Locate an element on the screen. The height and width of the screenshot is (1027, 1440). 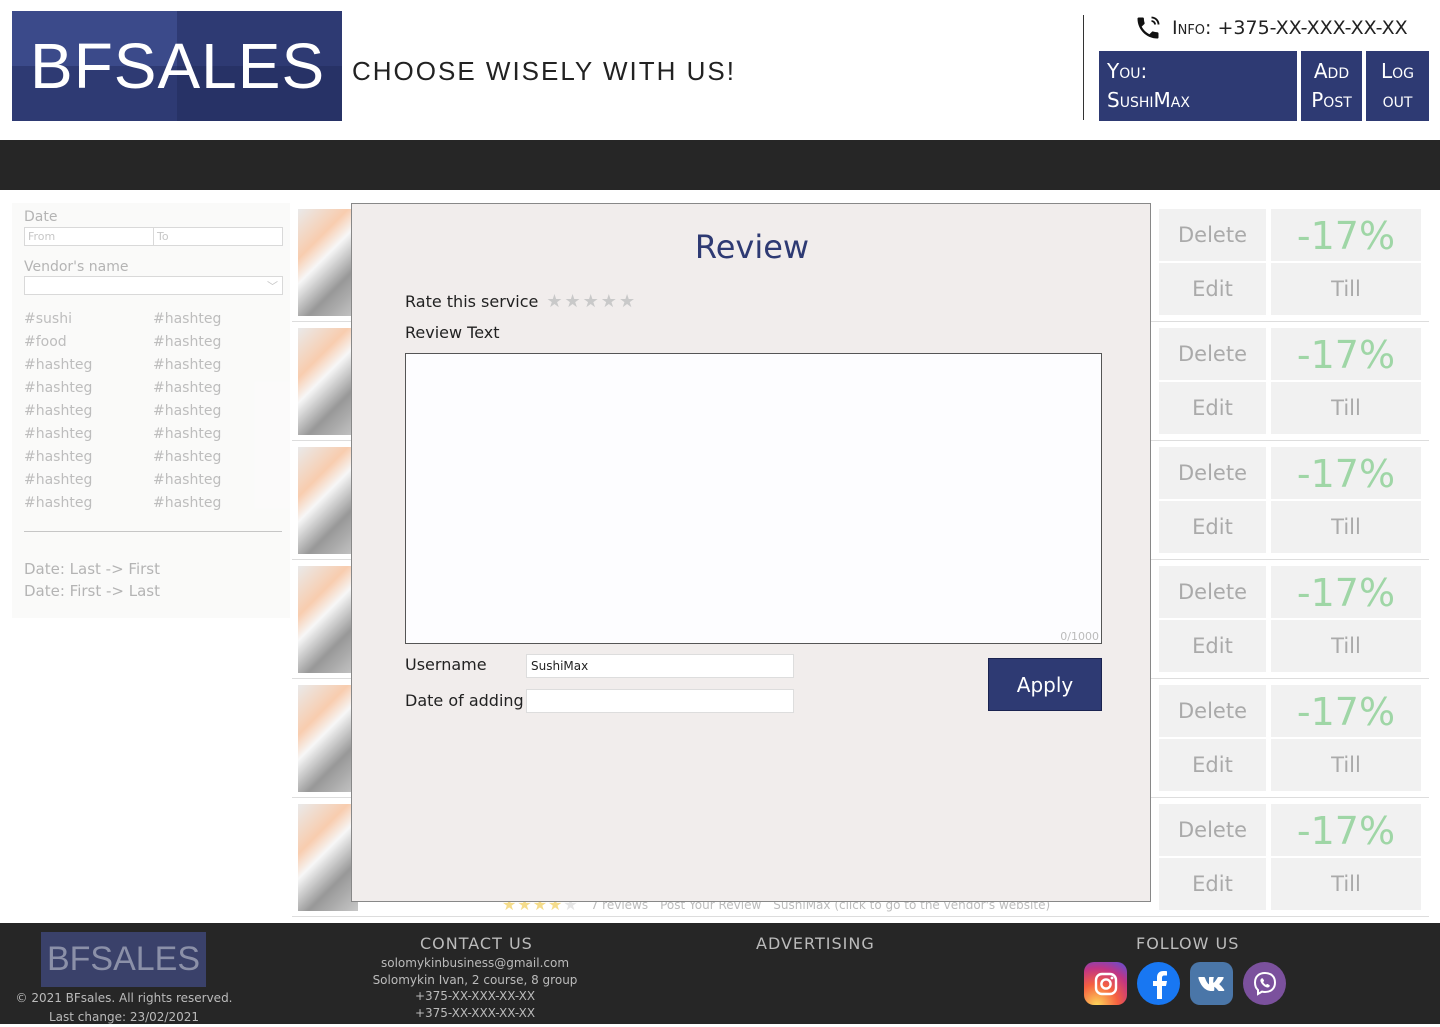
hashtag-link: #food is located at coordinates (45, 342).